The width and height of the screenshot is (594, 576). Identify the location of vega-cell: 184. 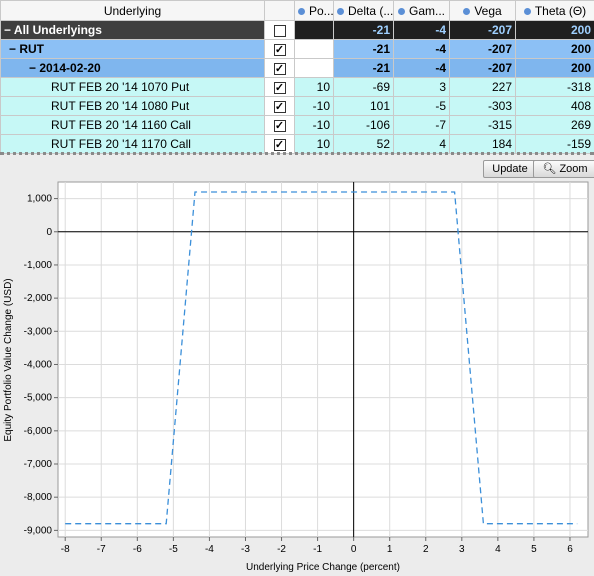
(482, 144).